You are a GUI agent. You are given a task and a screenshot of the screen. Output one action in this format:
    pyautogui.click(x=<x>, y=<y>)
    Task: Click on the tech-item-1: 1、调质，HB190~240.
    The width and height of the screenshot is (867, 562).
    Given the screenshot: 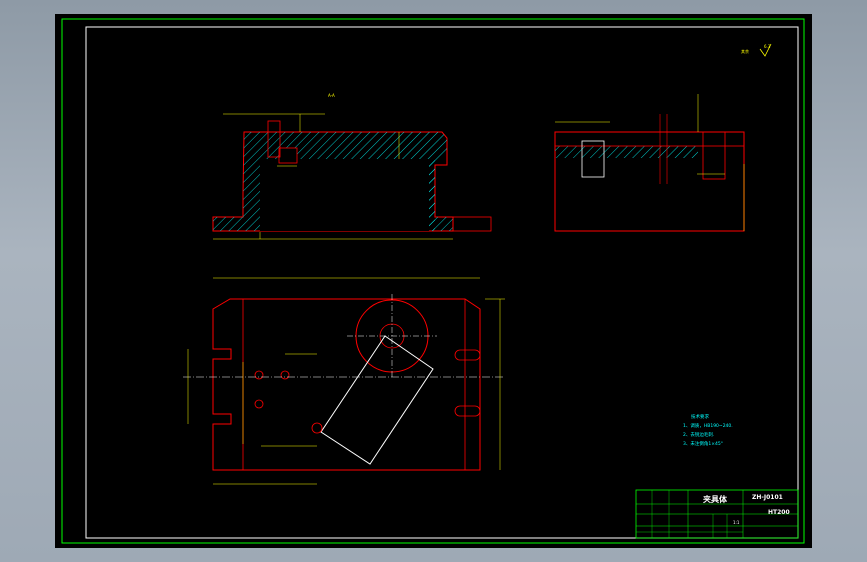 What is the action you would take?
    pyautogui.click(x=708, y=425)
    